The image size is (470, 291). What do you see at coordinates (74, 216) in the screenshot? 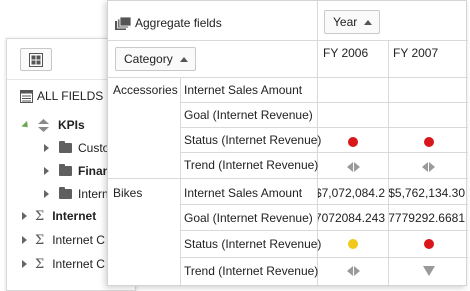
I see `tree-item-label: Internet` at bounding box center [74, 216].